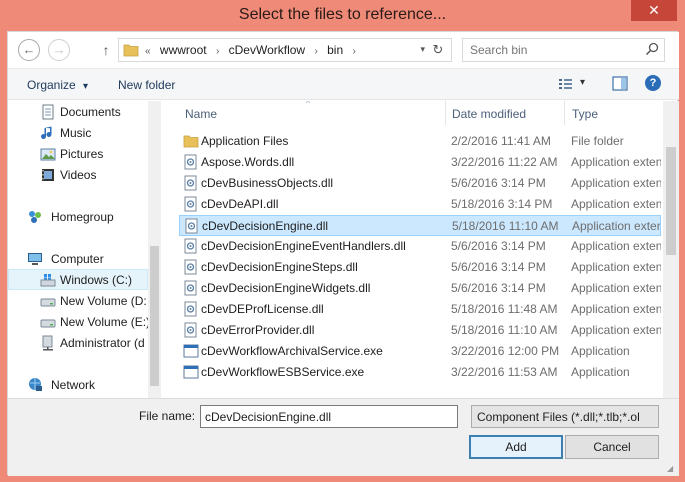  I want to click on title-bar: Select the files to reference... ✕, so click(342, 16).